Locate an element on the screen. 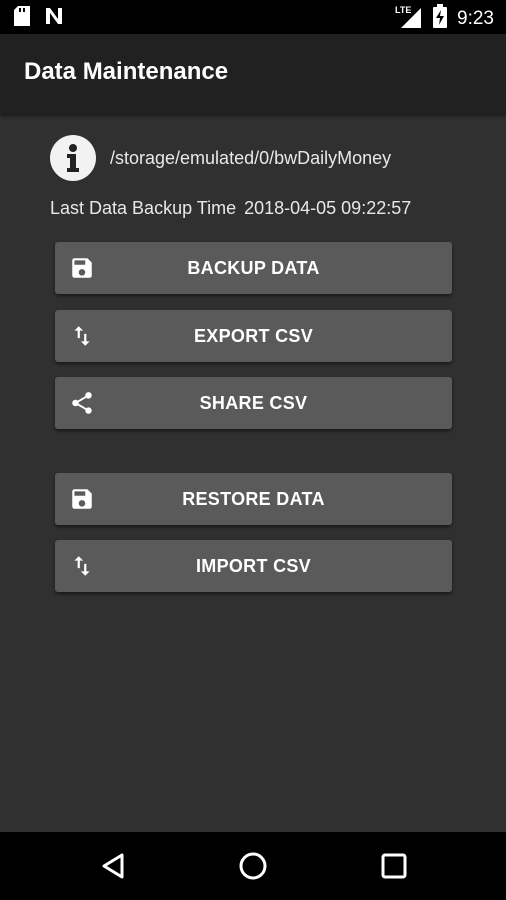 Image resolution: width=506 pixels, height=900 pixels. battery-charging-icon is located at coordinates (440, 18).